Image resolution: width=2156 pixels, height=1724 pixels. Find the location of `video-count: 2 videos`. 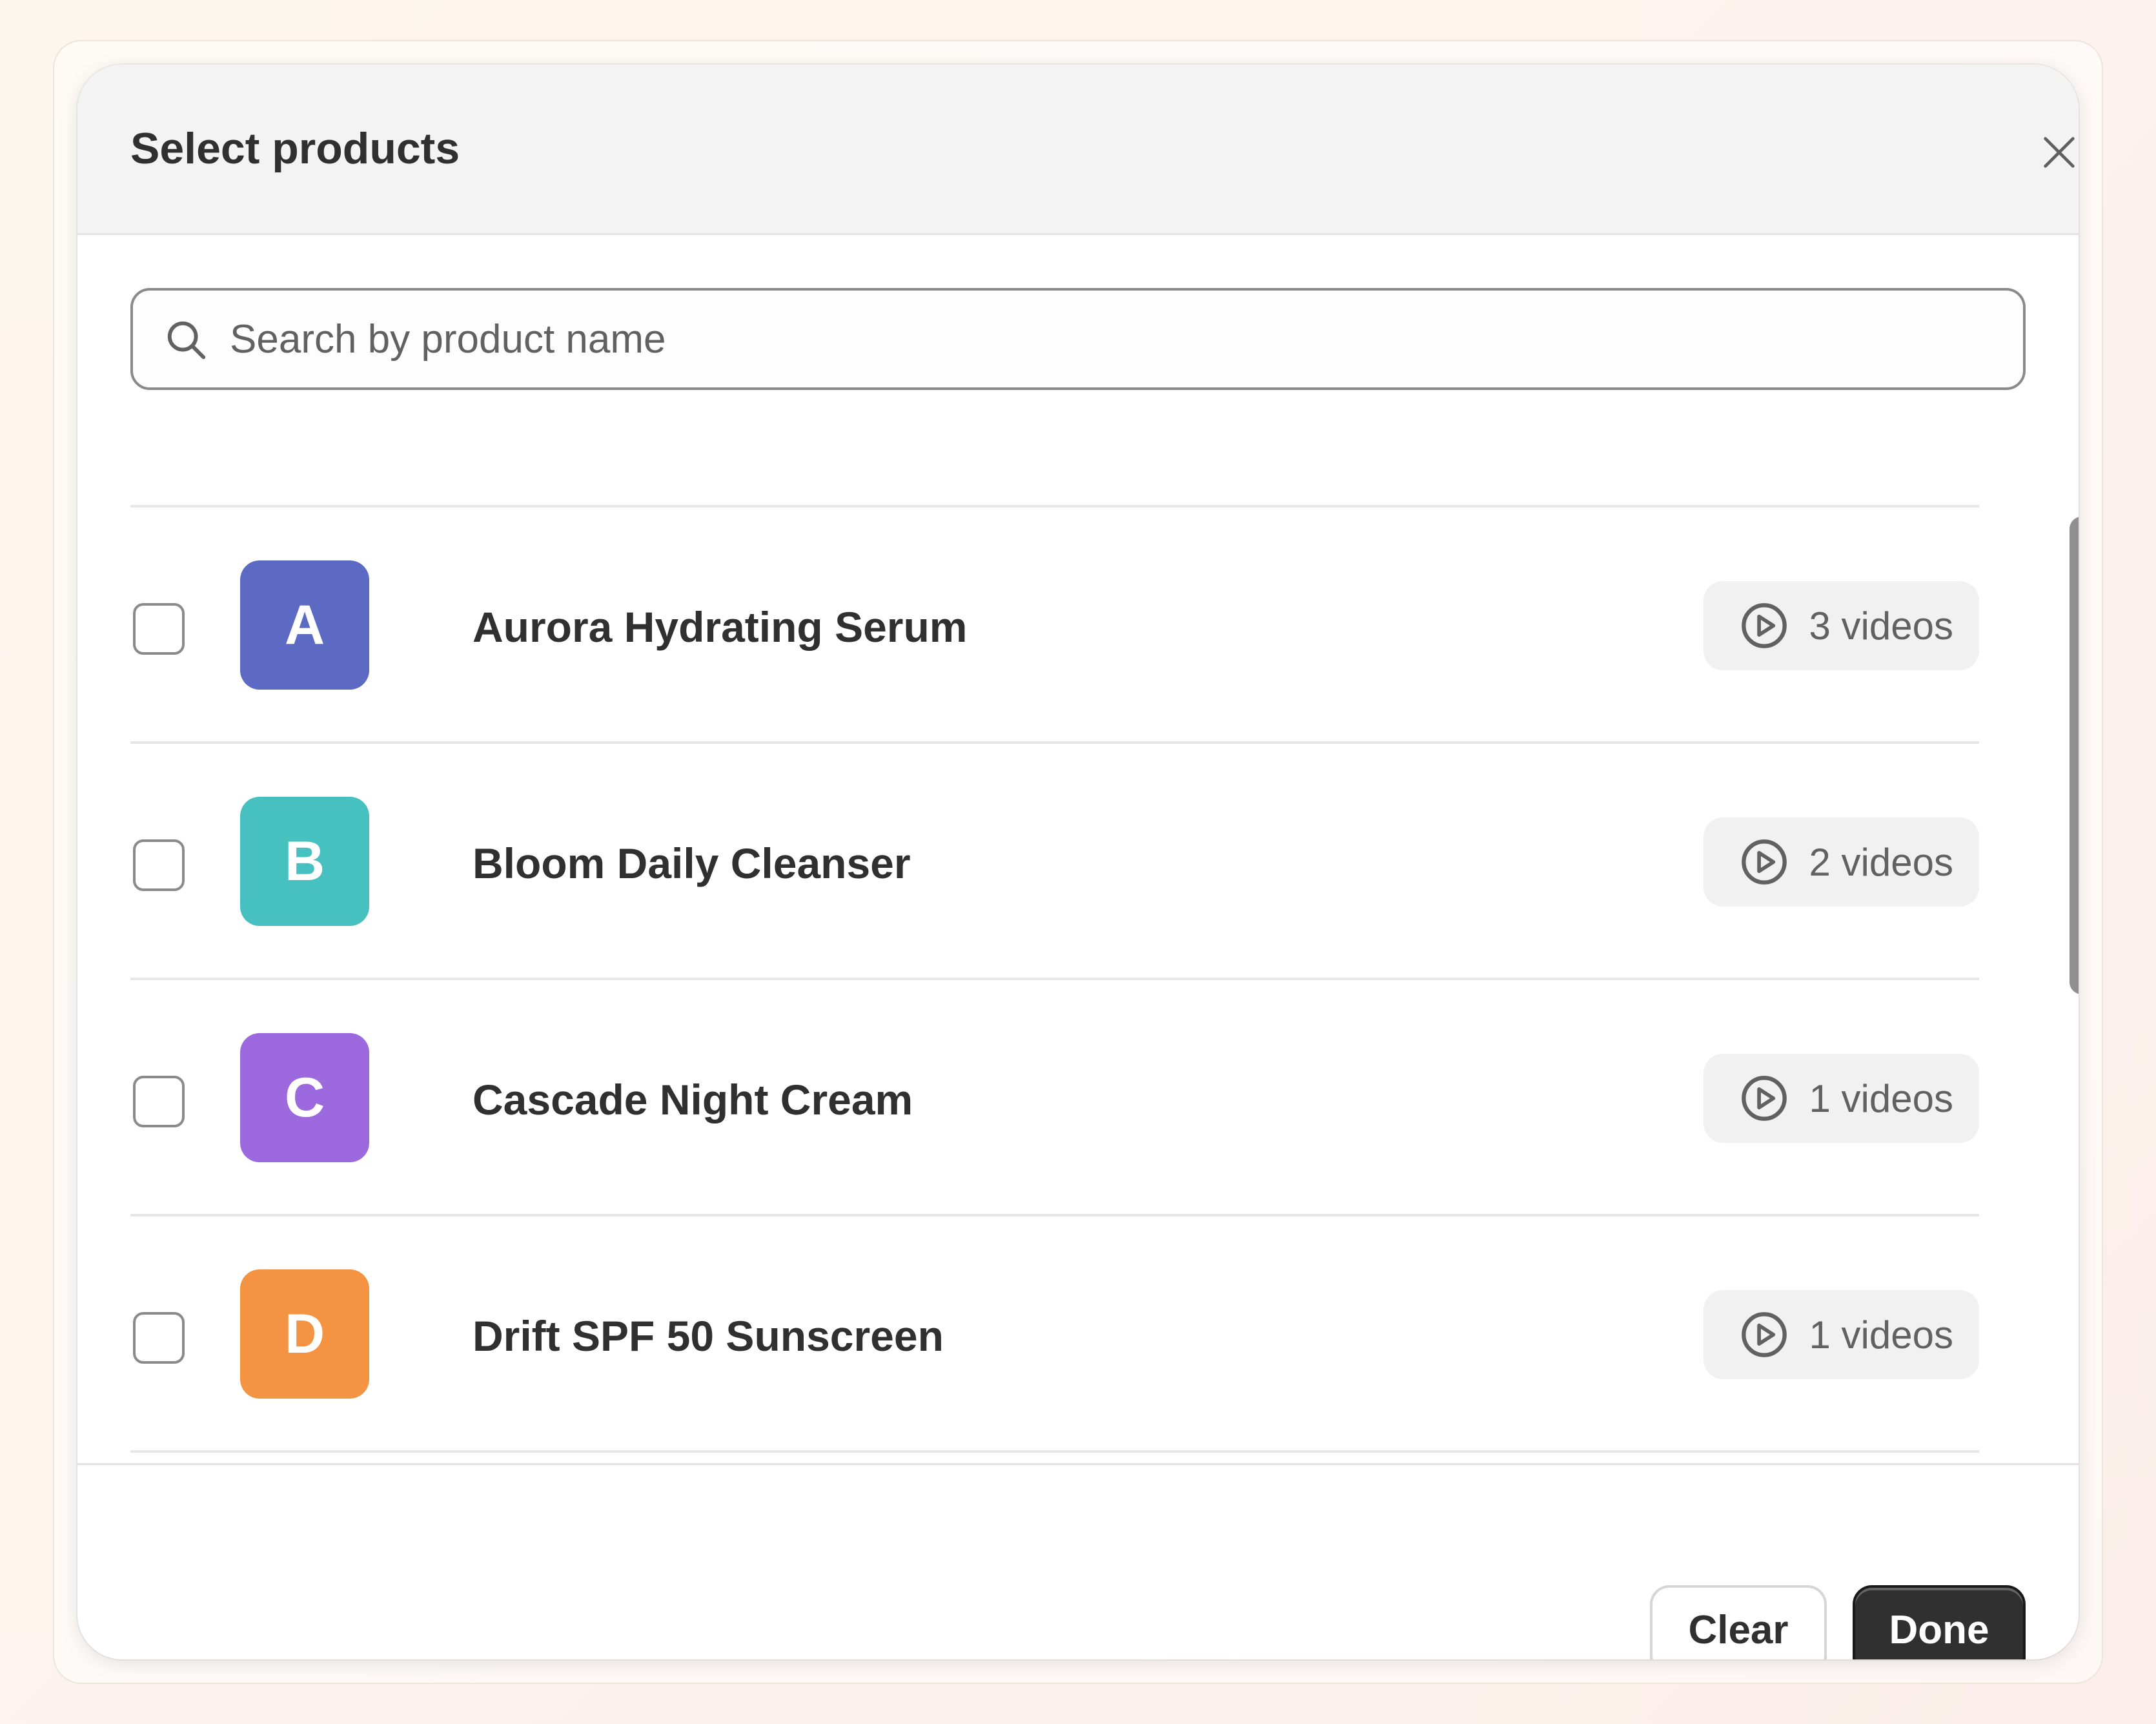

video-count: 2 videos is located at coordinates (1881, 862).